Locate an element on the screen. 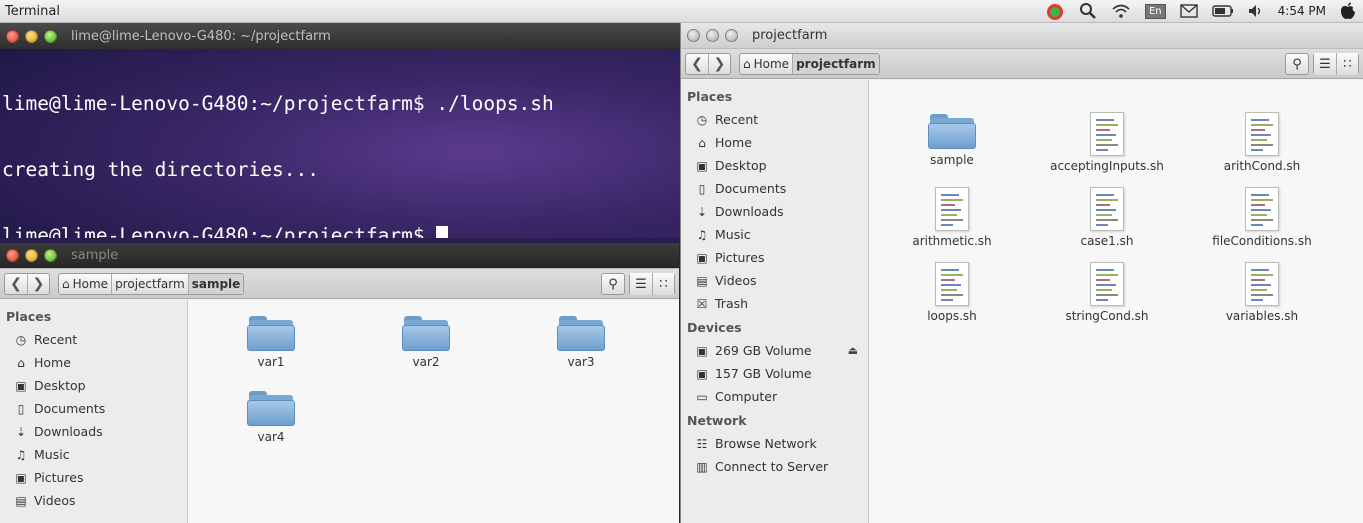  sidebar-item-label: Music is located at coordinates (52, 454).